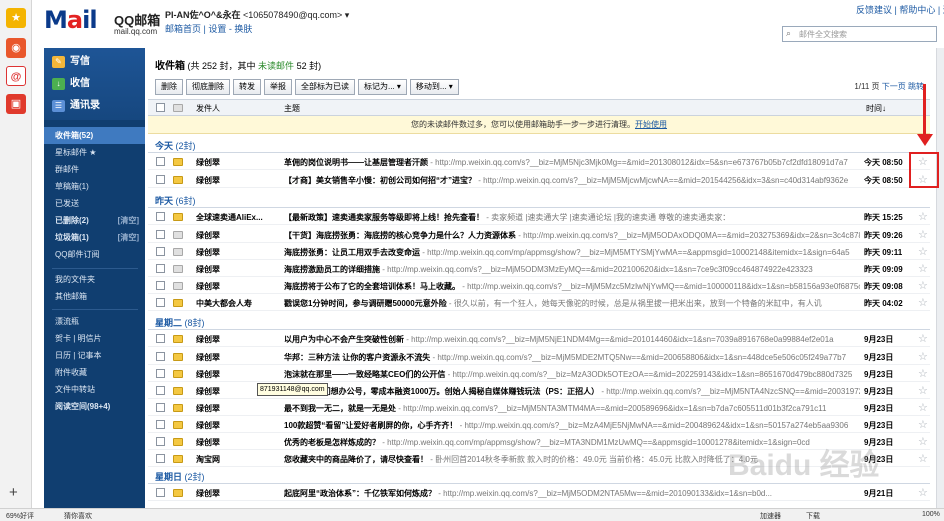  Describe the element at coordinates (94, 254) in the screenshot. I see `sidebar-item-subscriptions: QQ邮件订阅` at that location.